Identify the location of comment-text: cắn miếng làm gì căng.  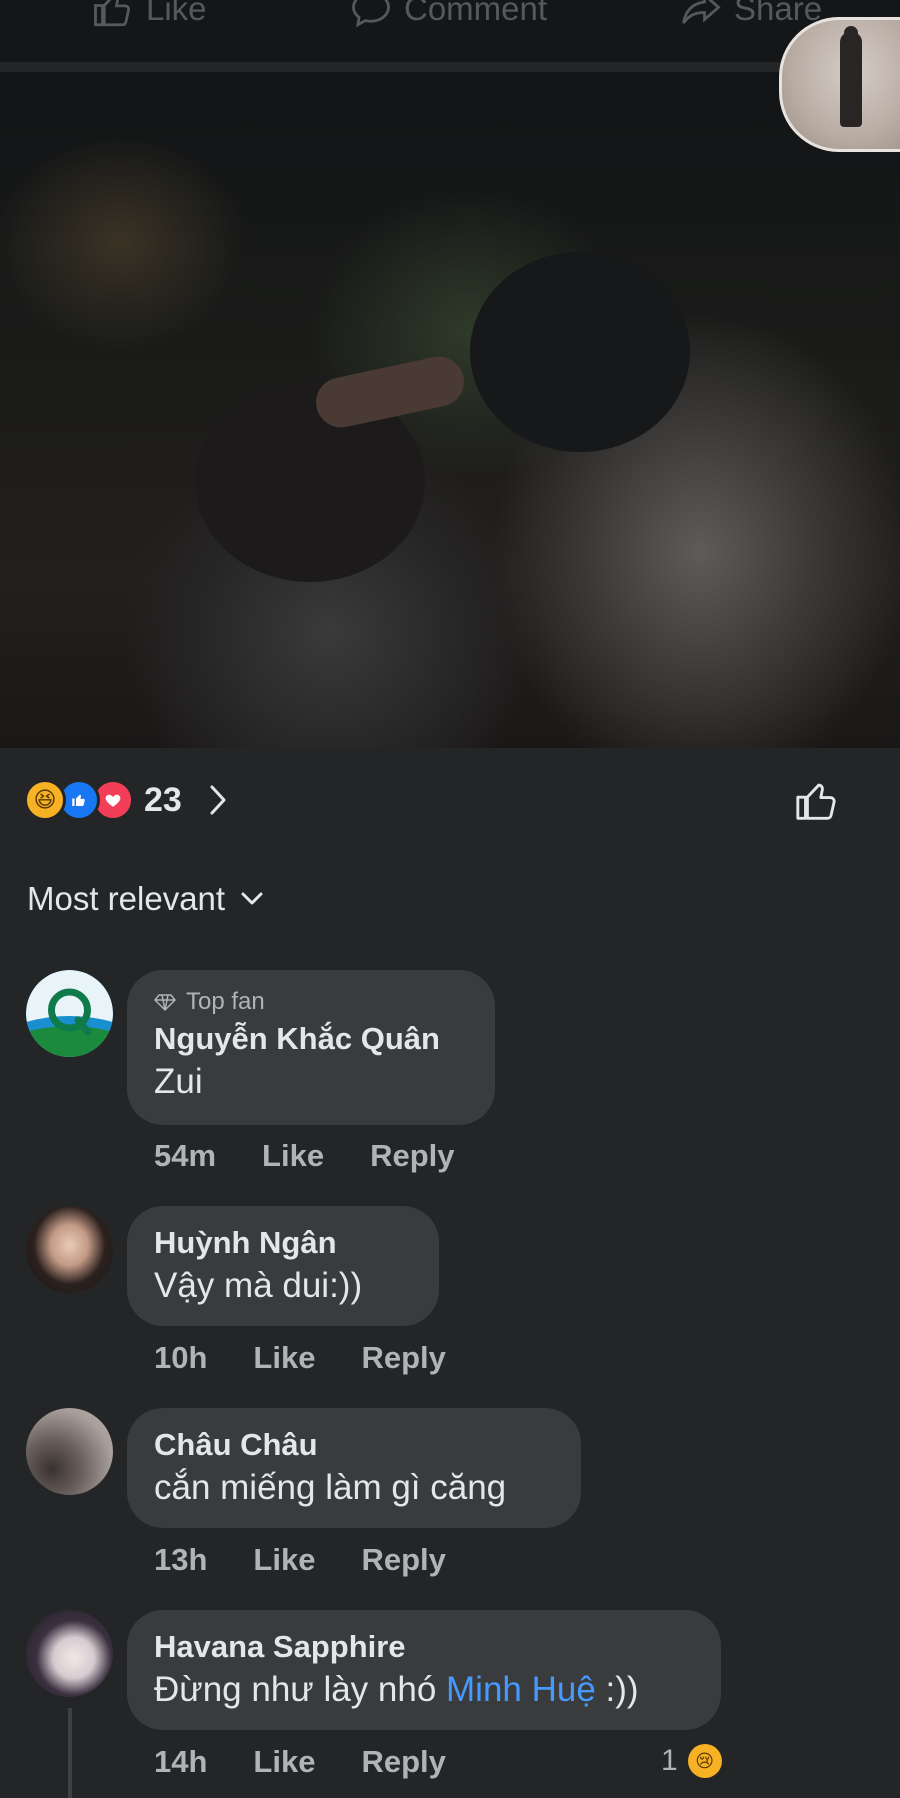
(330, 1487).